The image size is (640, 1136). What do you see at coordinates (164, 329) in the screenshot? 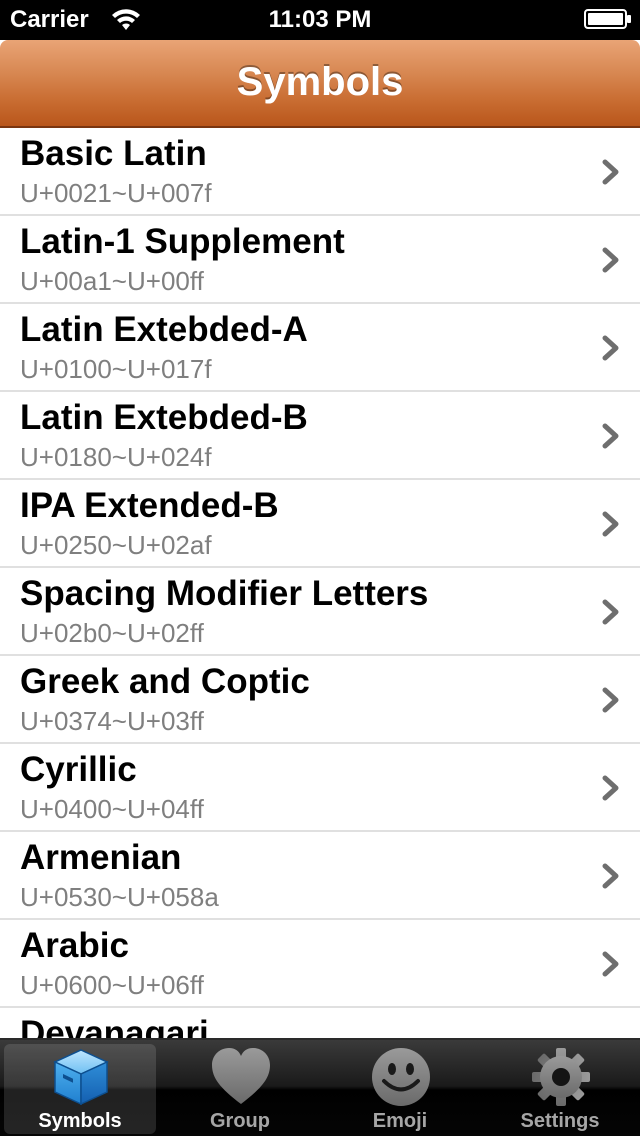
I see `list-item-title: Latin Extebded-A` at bounding box center [164, 329].